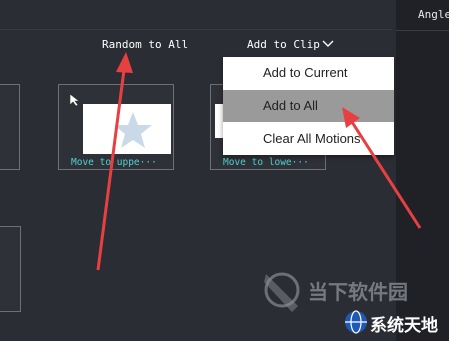 This screenshot has height=341, width=449. What do you see at coordinates (404, 326) in the screenshot?
I see `watermark-site: 系统天地` at bounding box center [404, 326].